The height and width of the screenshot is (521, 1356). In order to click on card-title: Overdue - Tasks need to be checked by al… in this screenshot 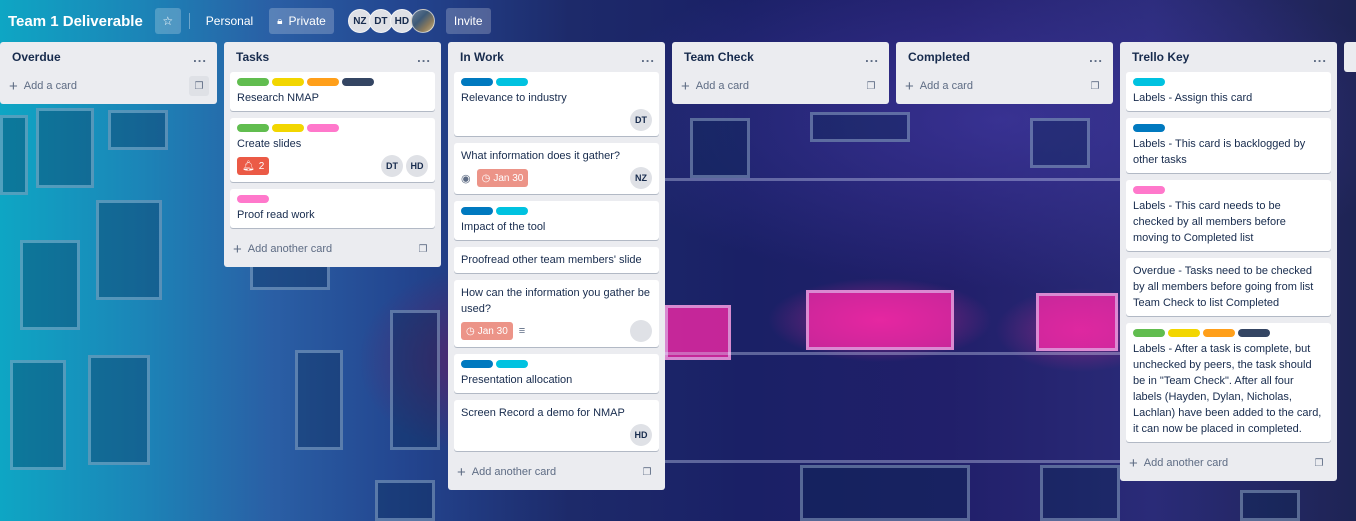, I will do `click(1223, 287)`.